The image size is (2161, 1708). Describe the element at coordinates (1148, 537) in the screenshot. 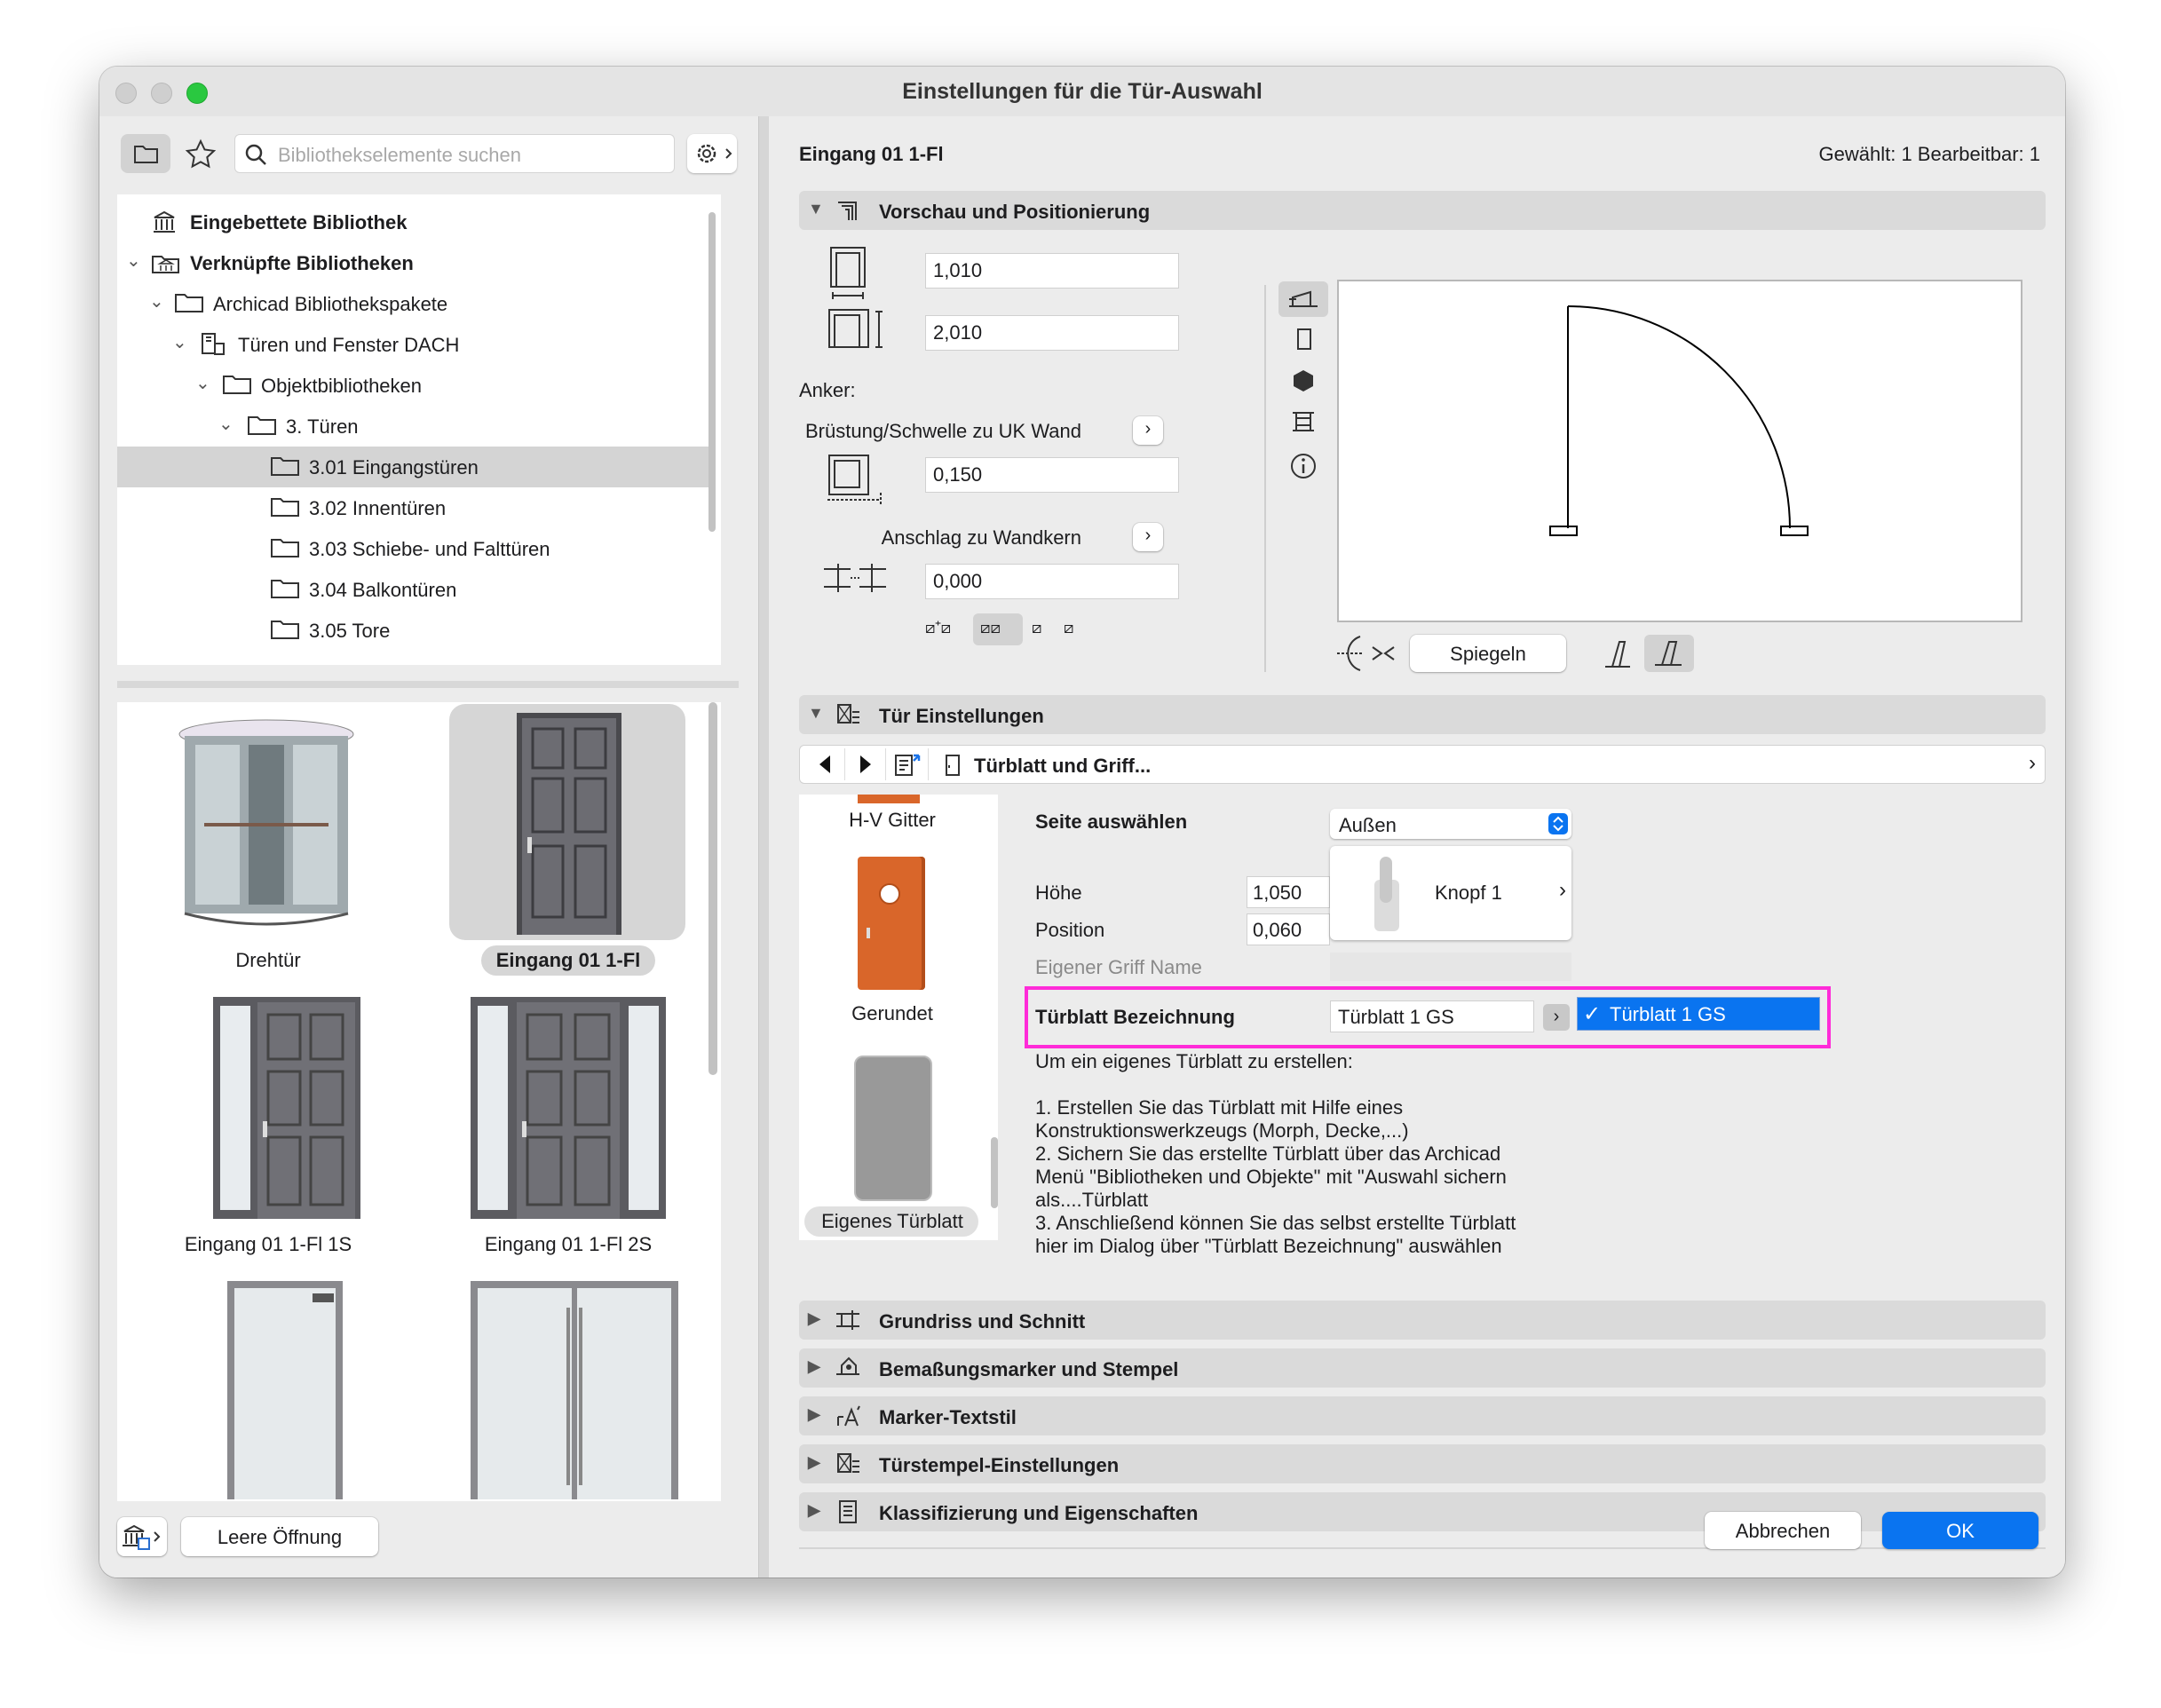

I see `reveal-reference-button: ›` at that location.